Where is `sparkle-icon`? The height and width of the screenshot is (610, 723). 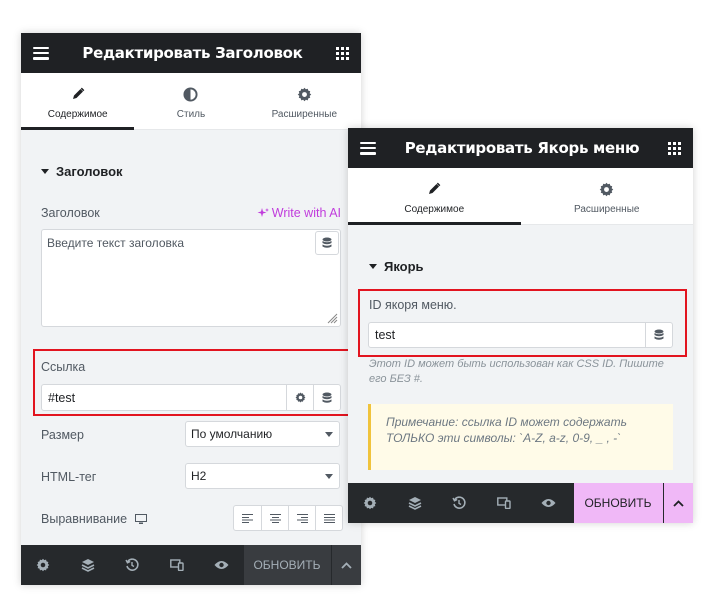
sparkle-icon is located at coordinates (263, 212).